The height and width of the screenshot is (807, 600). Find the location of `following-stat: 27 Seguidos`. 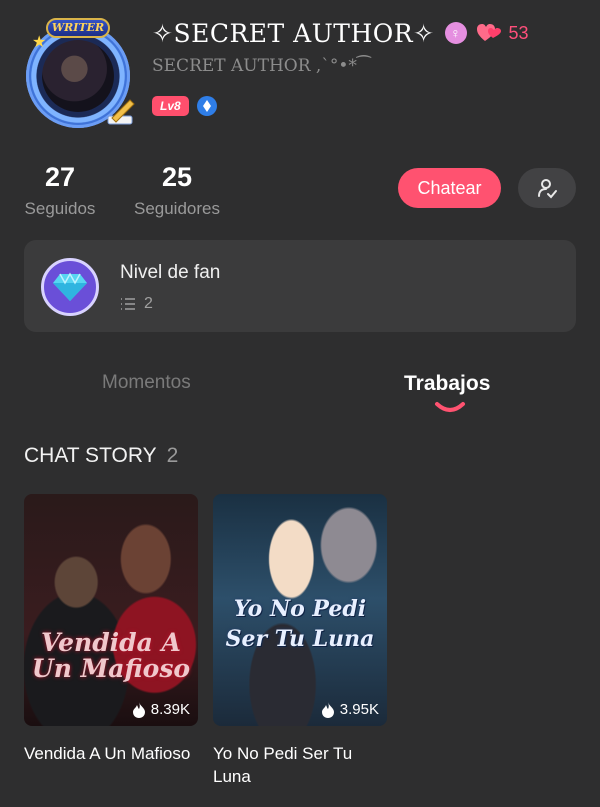

following-stat: 27 Seguidos is located at coordinates (60, 190).